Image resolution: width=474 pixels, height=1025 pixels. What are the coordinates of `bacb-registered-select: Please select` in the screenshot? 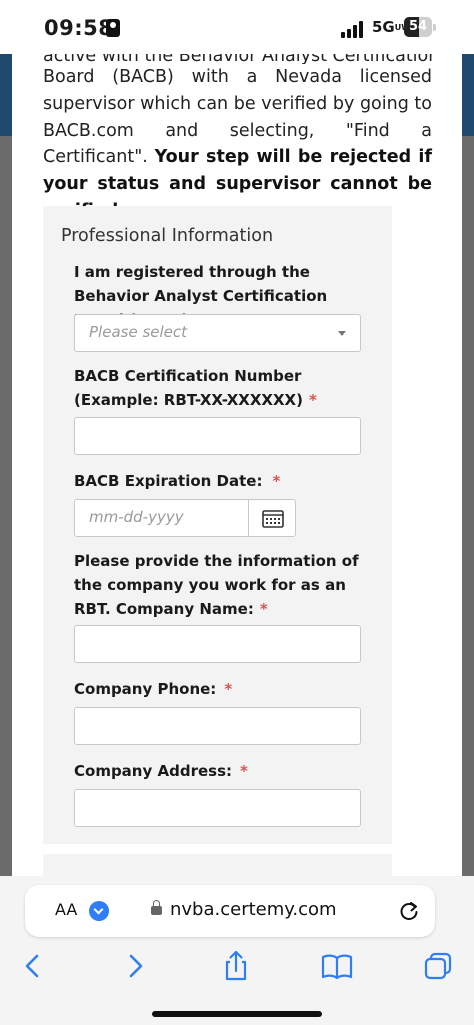 It's located at (217, 333).